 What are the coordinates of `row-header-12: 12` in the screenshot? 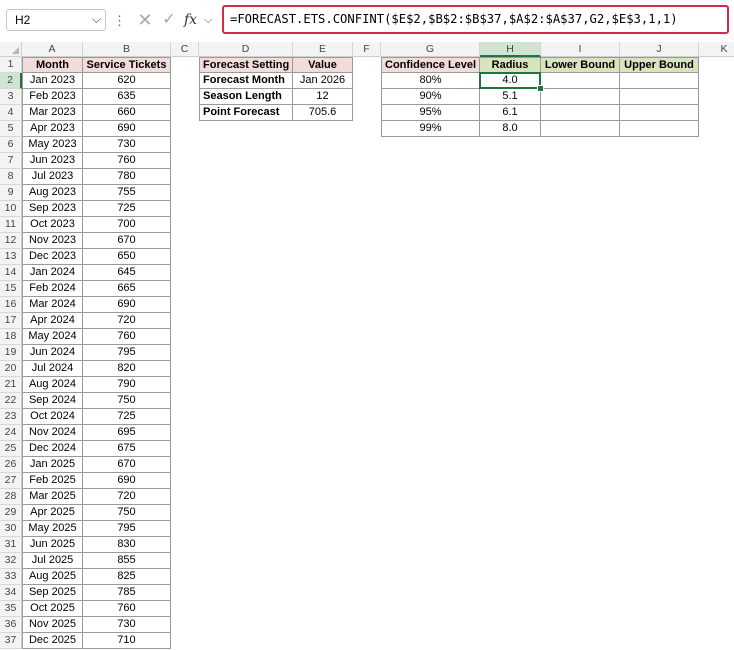 It's located at (11, 241).